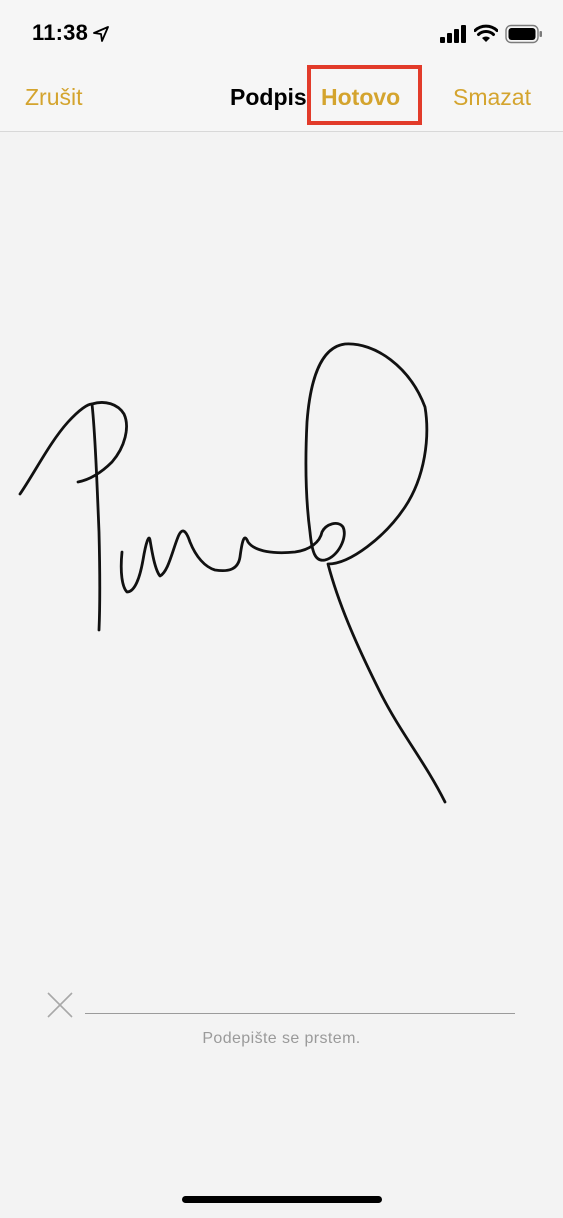  What do you see at coordinates (486, 33) in the screenshot?
I see `wifi-icon` at bounding box center [486, 33].